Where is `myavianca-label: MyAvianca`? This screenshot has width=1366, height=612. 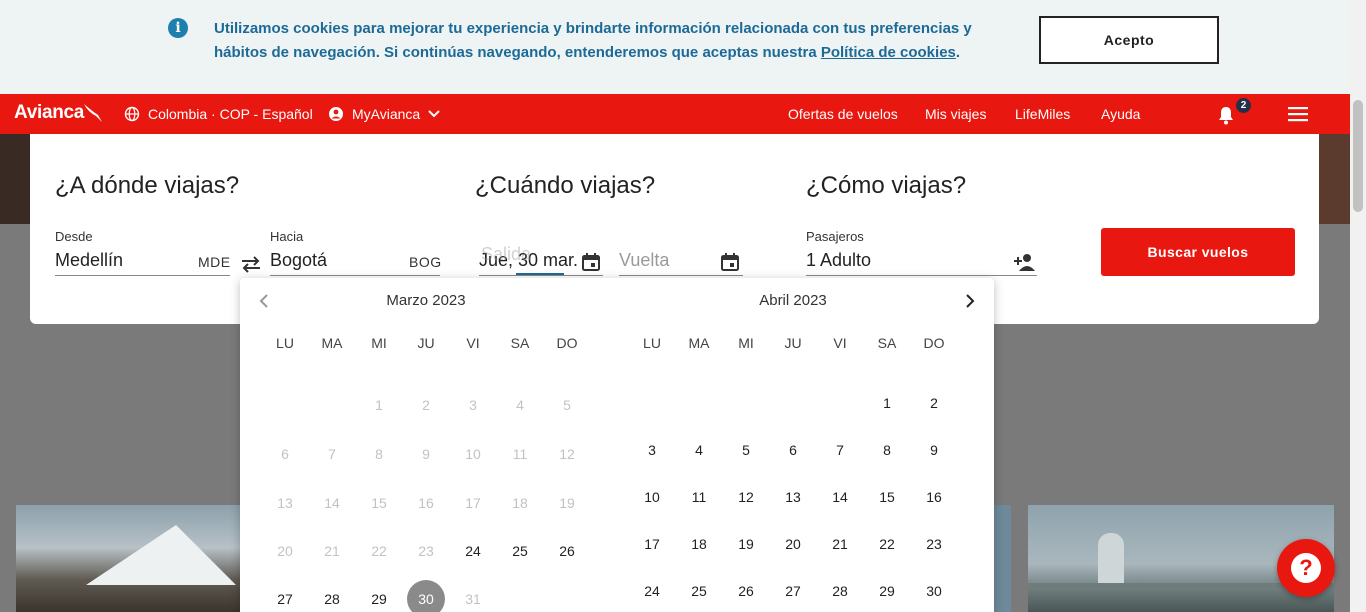 myavianca-label: MyAvianca is located at coordinates (386, 114).